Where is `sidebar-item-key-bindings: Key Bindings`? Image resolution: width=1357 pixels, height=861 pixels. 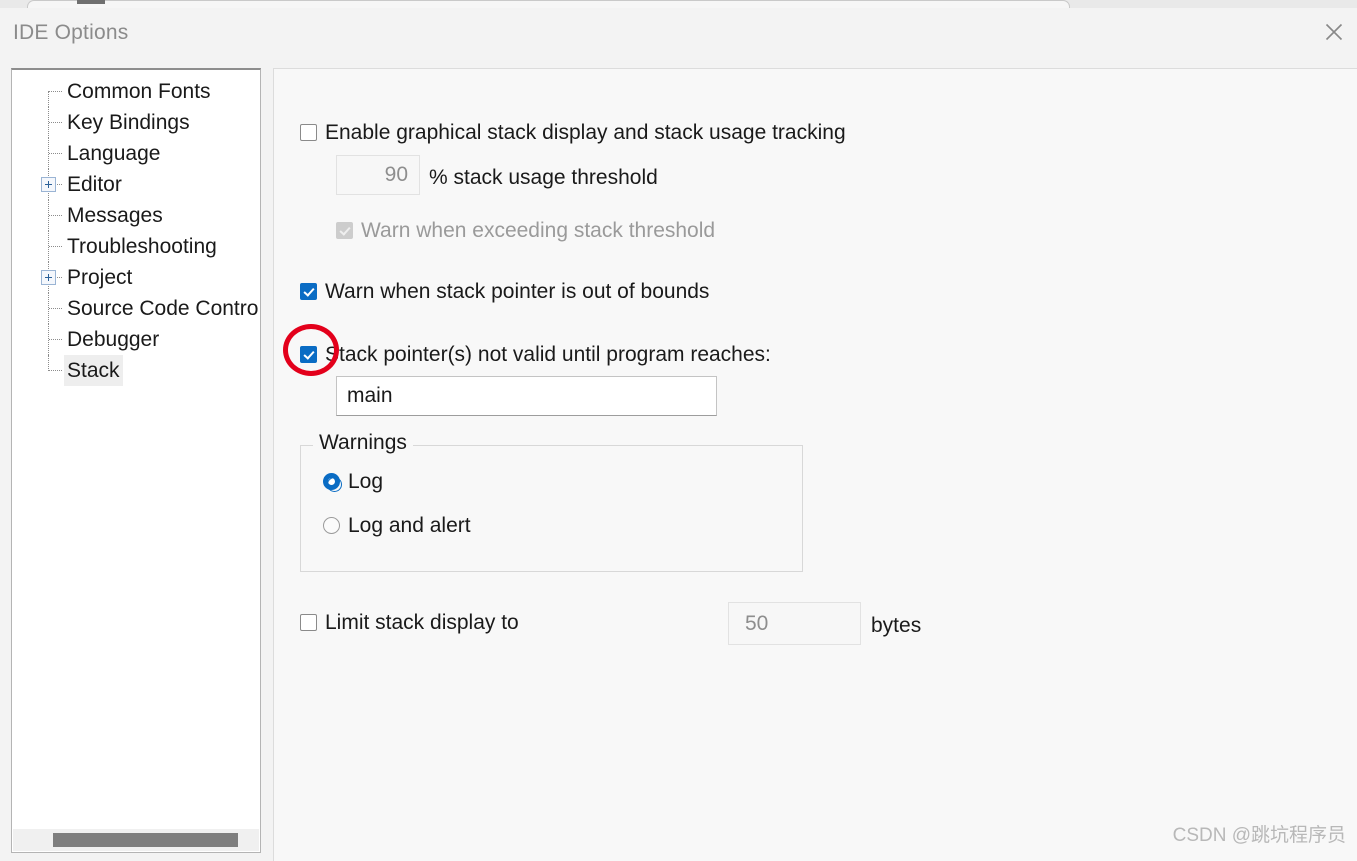 sidebar-item-key-bindings: Key Bindings is located at coordinates (136, 122).